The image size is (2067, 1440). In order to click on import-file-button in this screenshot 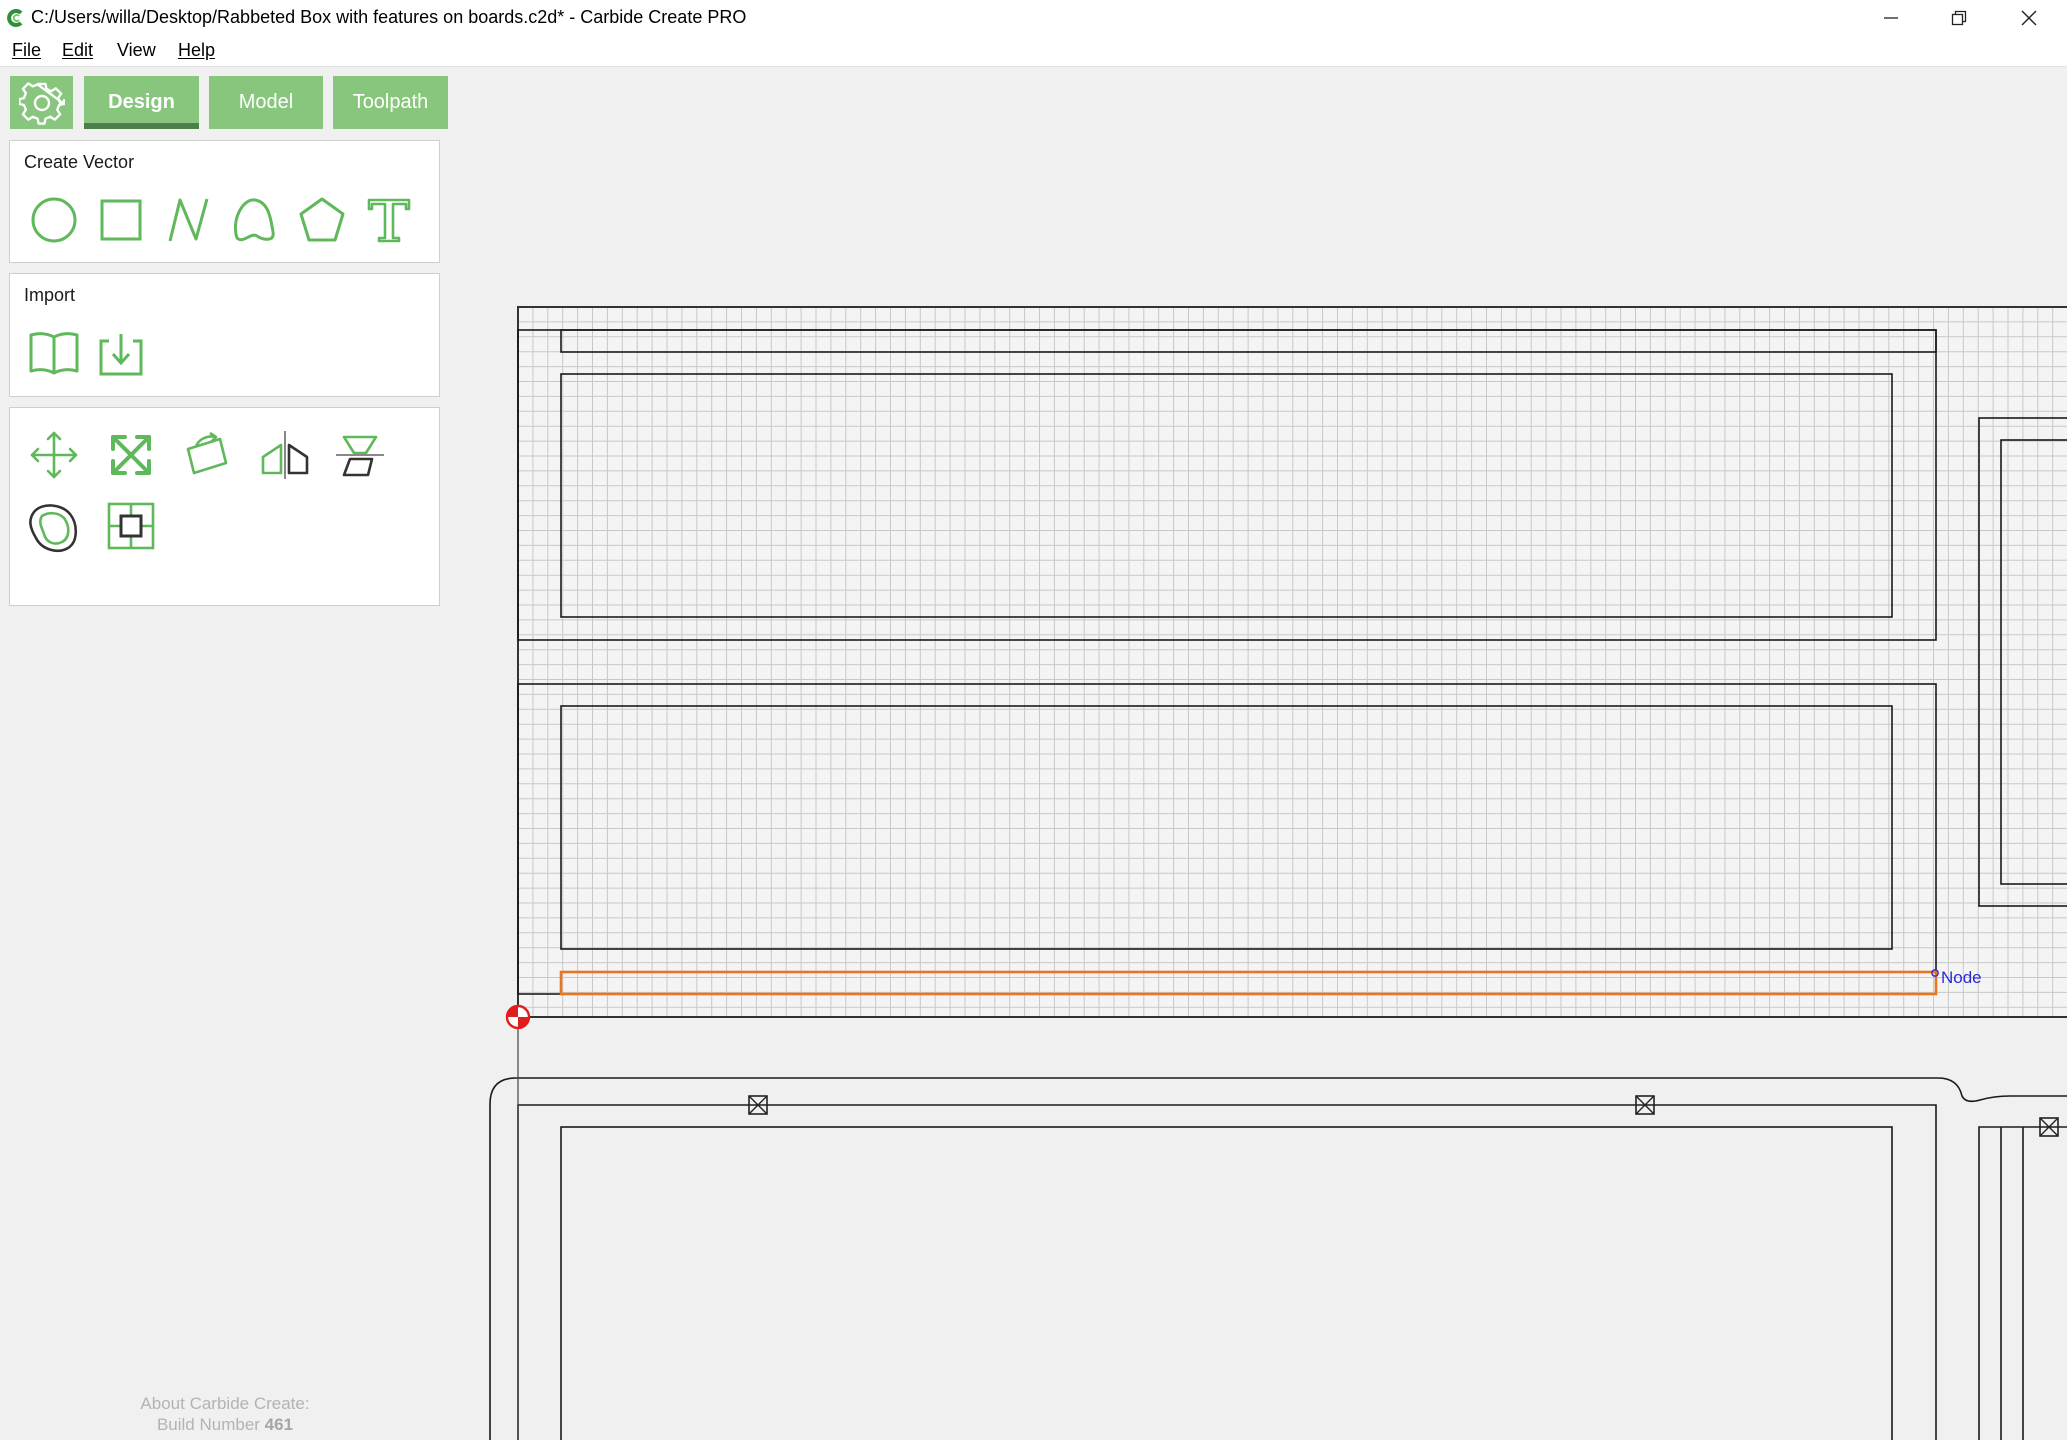, I will do `click(121, 353)`.